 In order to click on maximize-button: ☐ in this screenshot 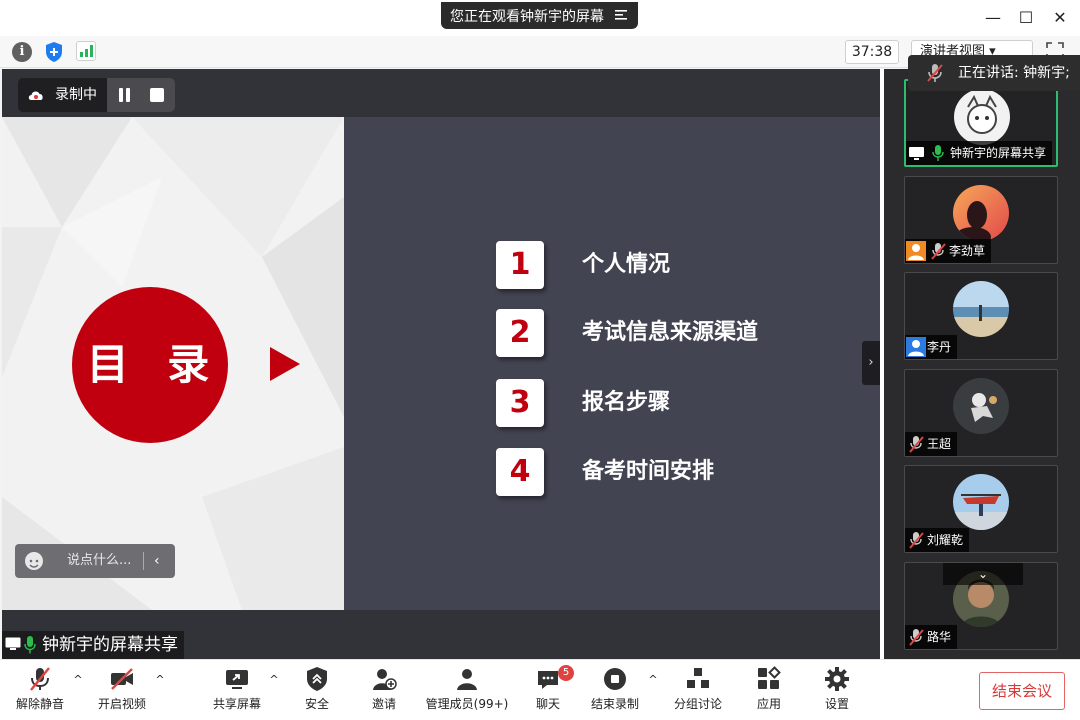, I will do `click(1026, 18)`.